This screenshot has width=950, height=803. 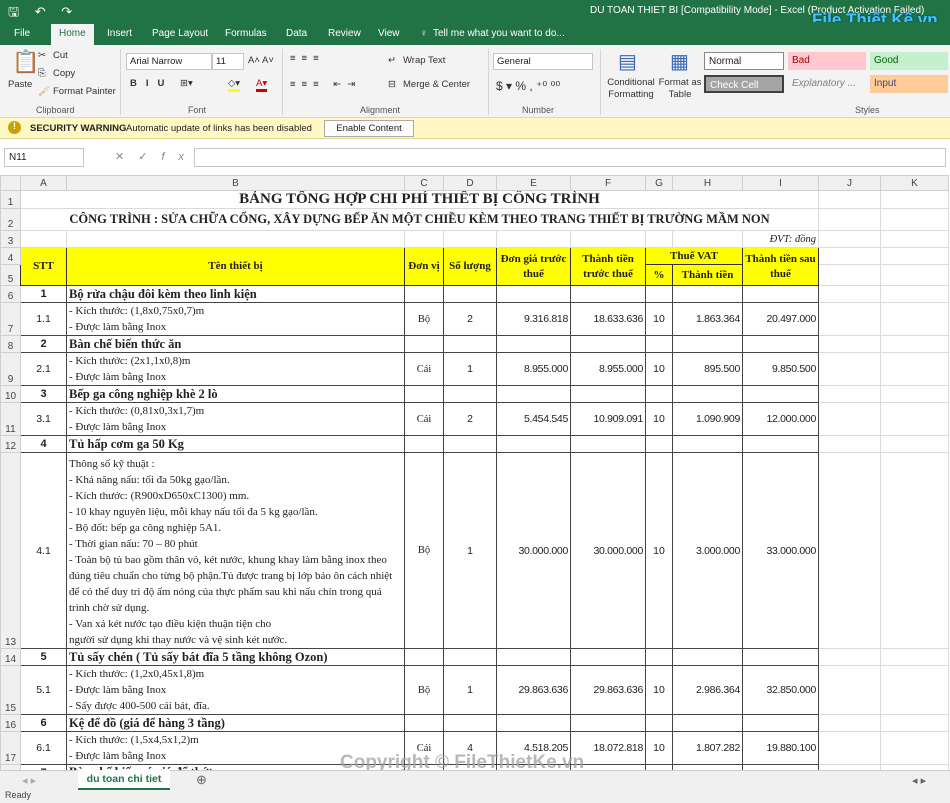 What do you see at coordinates (156, 156) in the screenshot?
I see `formula-buttons: ✕✓fx` at bounding box center [156, 156].